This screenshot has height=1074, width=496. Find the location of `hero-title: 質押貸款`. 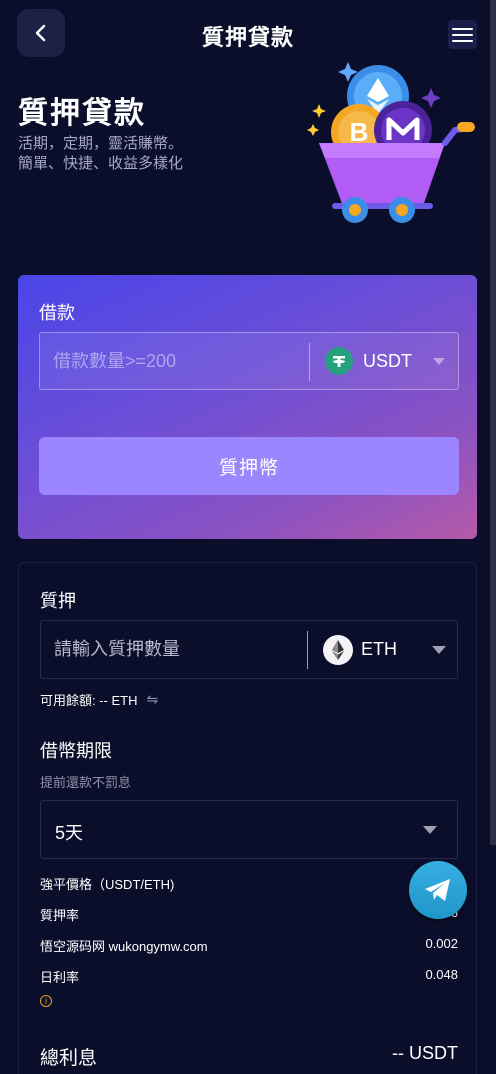

hero-title: 質押貸款 is located at coordinates (82, 113).